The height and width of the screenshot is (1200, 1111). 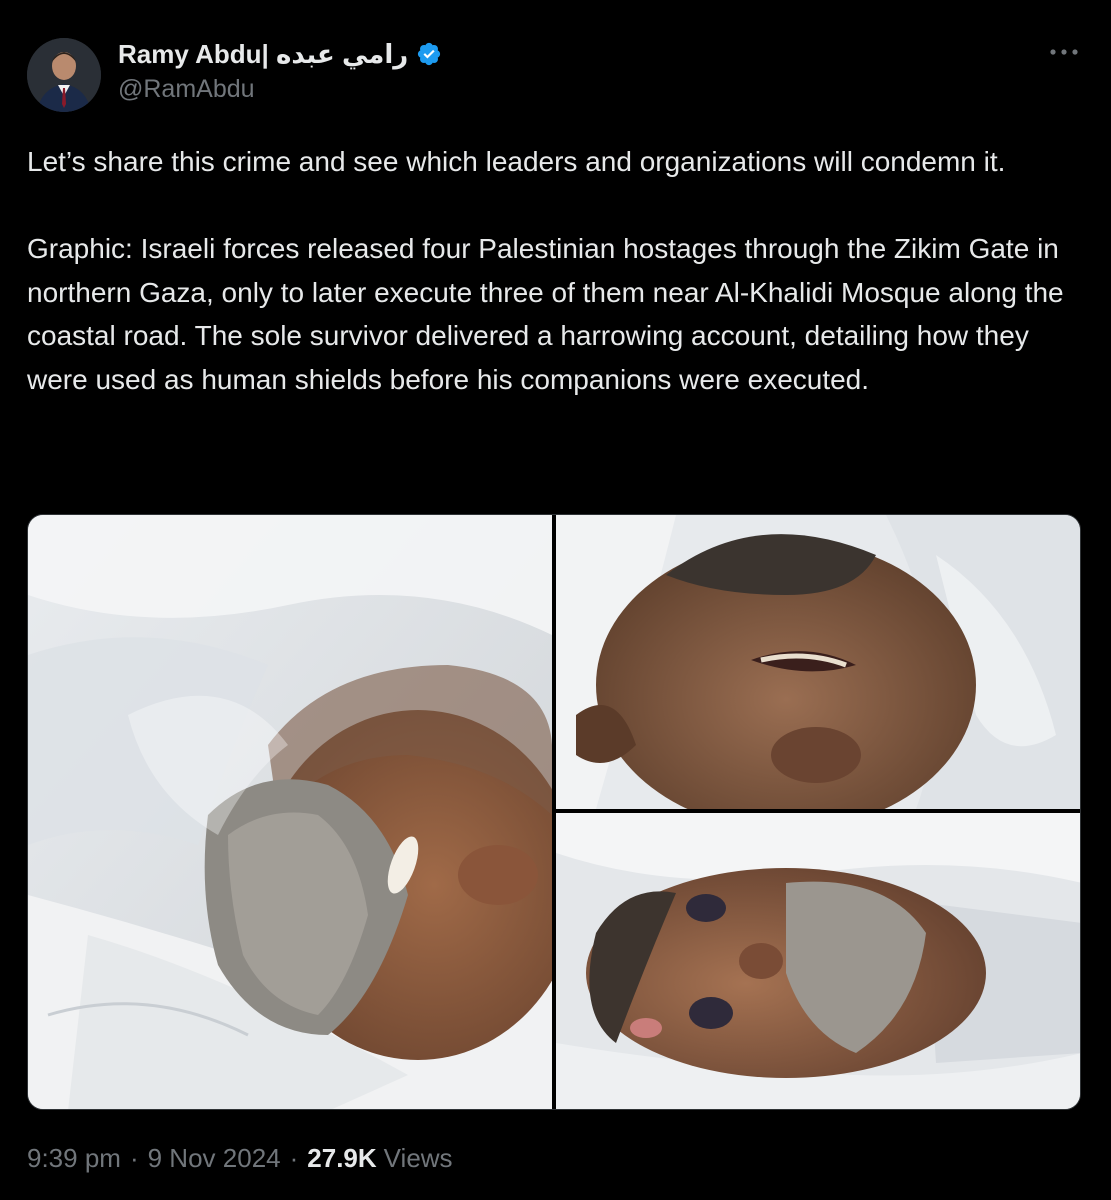 What do you see at coordinates (263, 54) in the screenshot?
I see `author-display-name: Ramy Abdu| رامي عبده` at bounding box center [263, 54].